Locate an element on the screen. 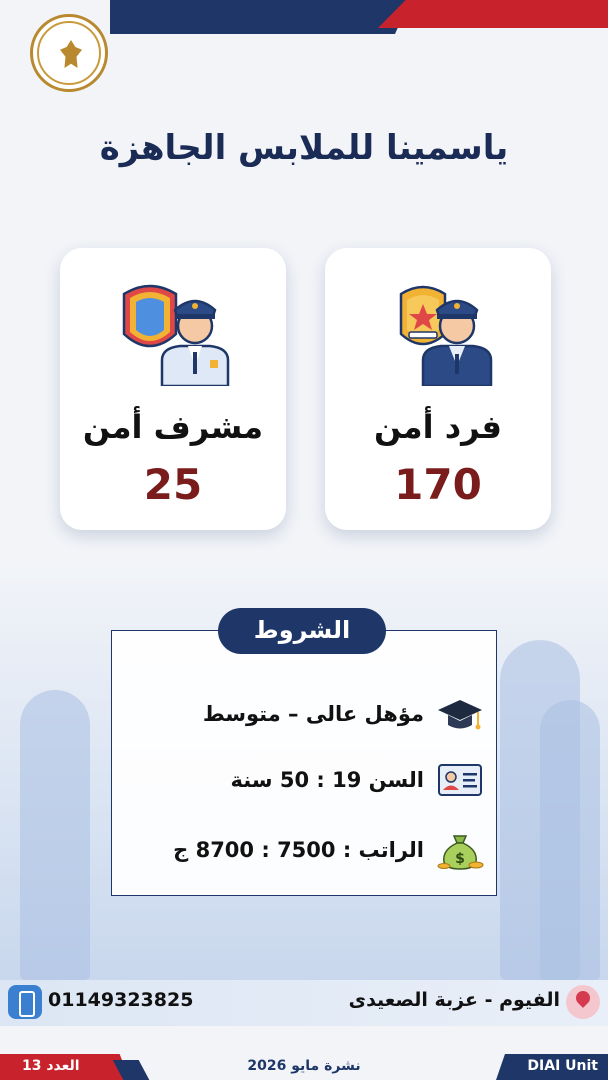  bulletin-date: نشرة مايو 2026 is located at coordinates (304, 1066).